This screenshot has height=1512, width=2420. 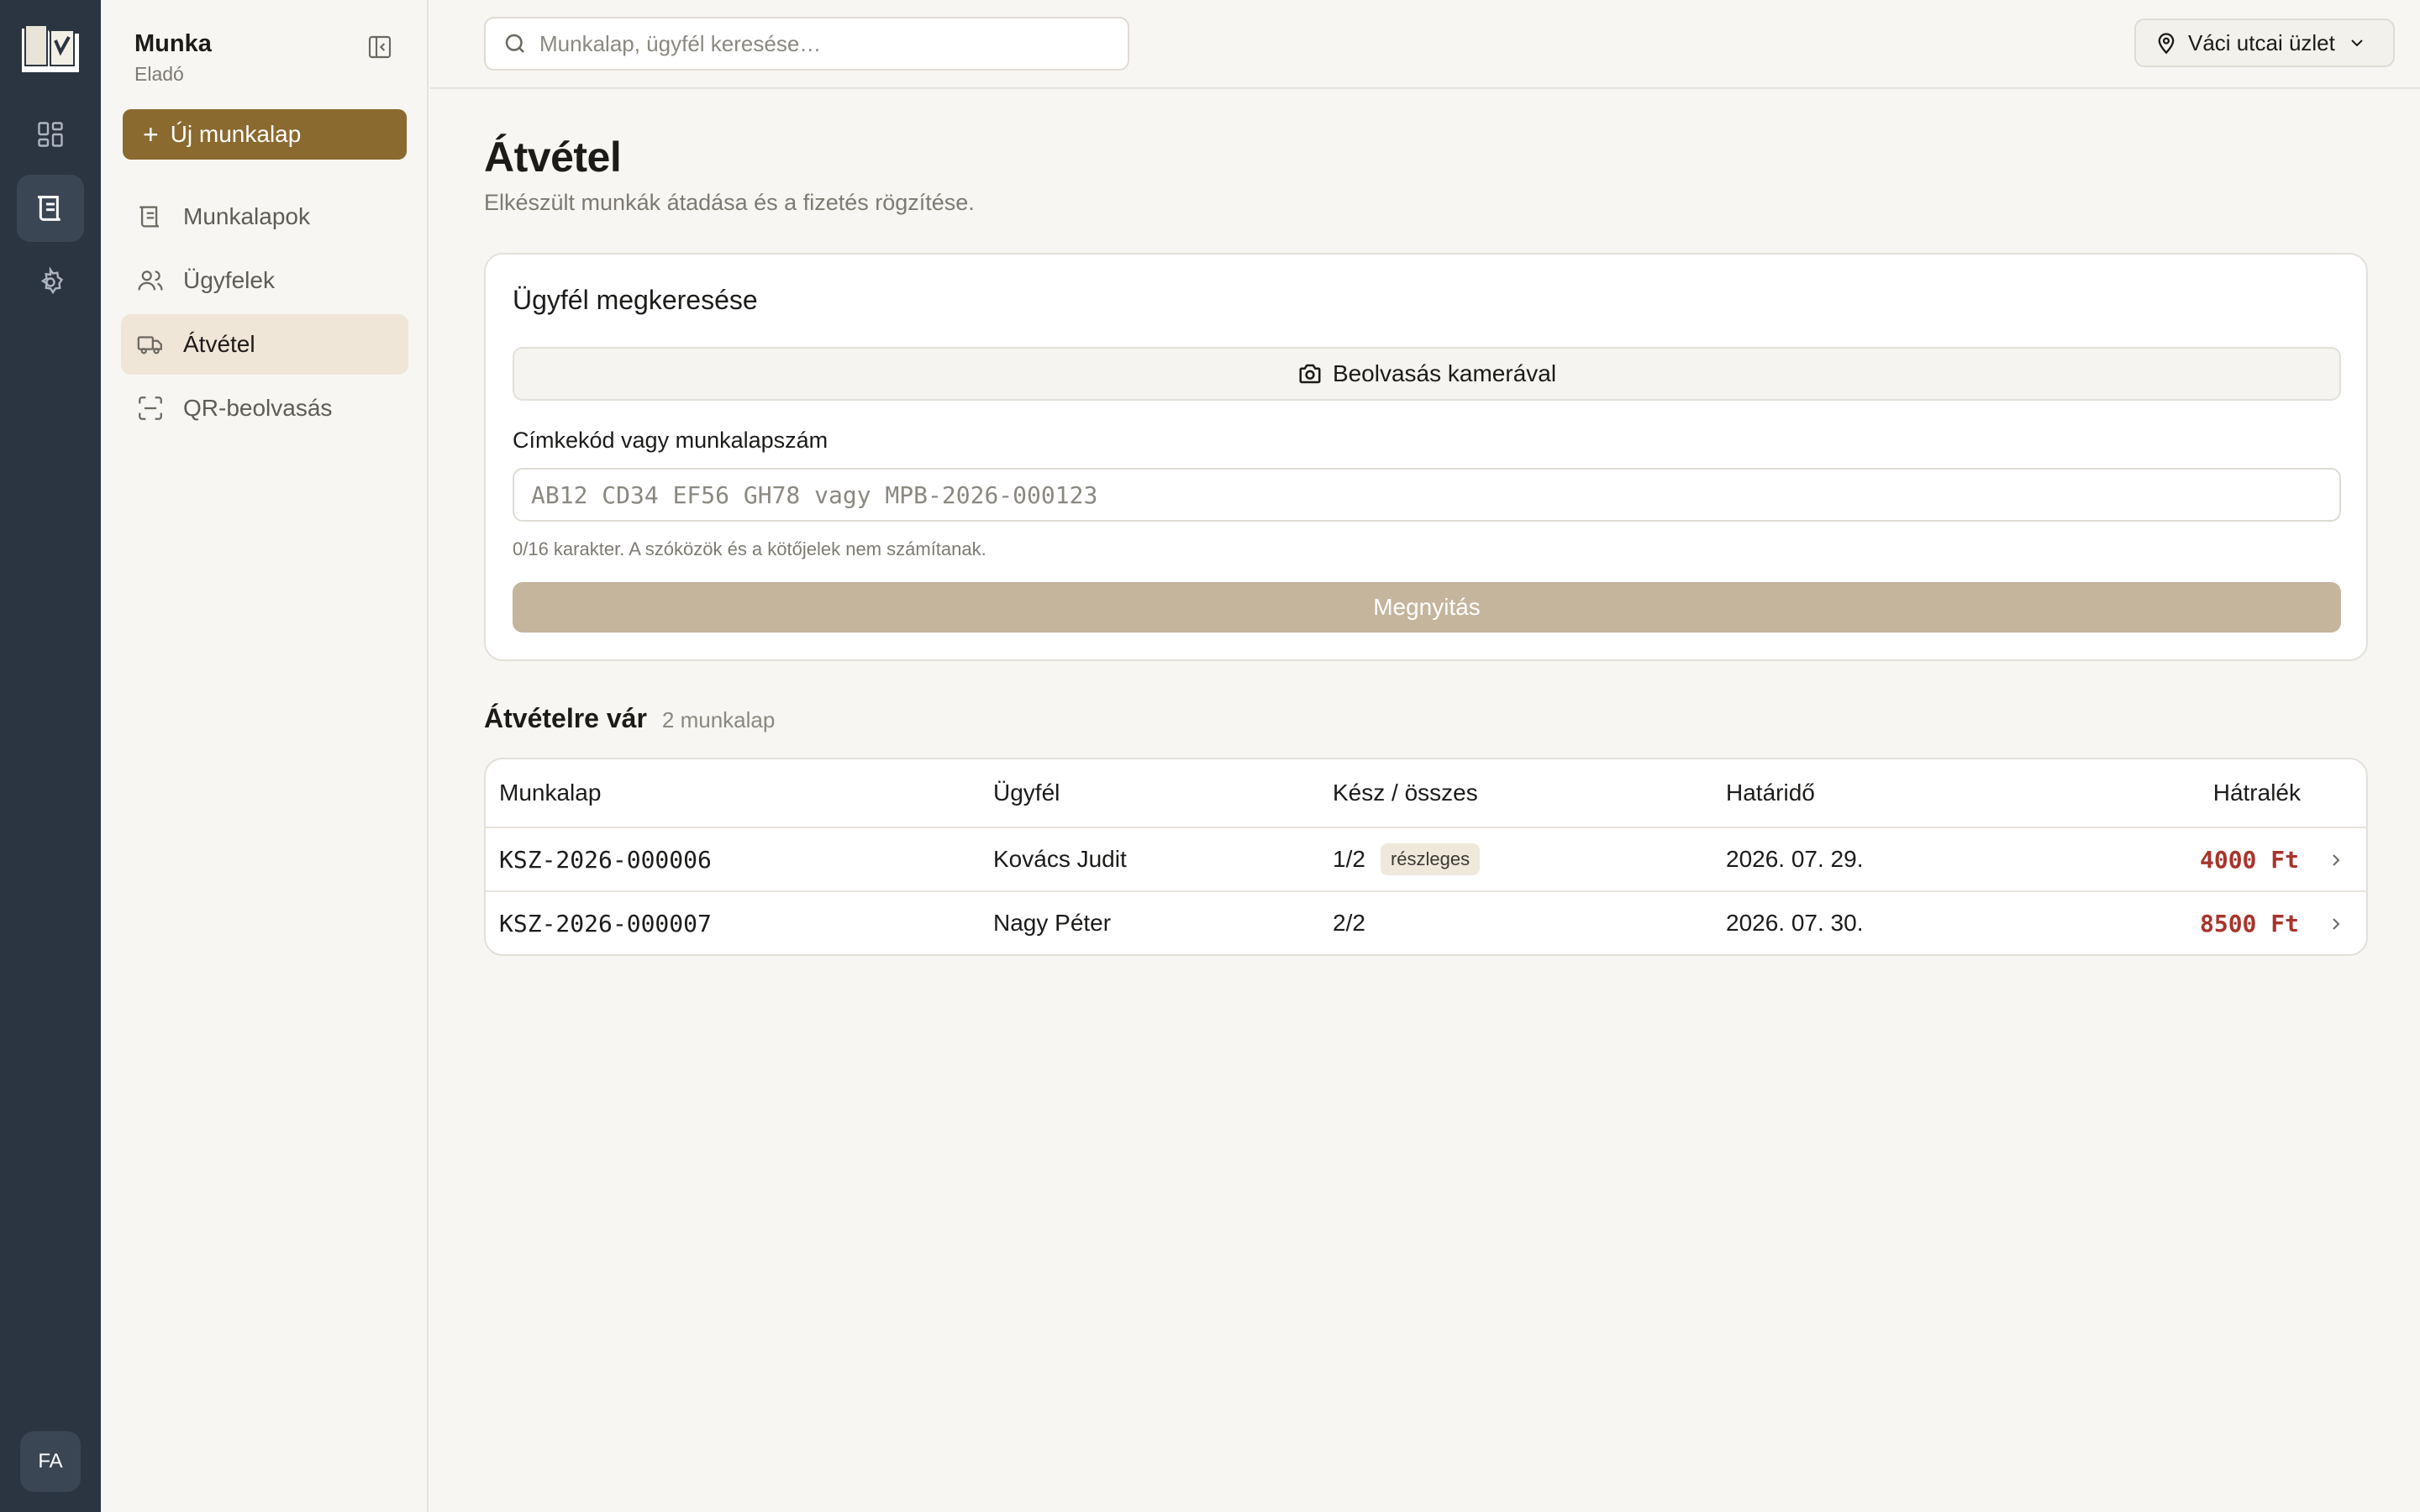 I want to click on progress-cell: 1/2 részleges, so click(x=1407, y=859).